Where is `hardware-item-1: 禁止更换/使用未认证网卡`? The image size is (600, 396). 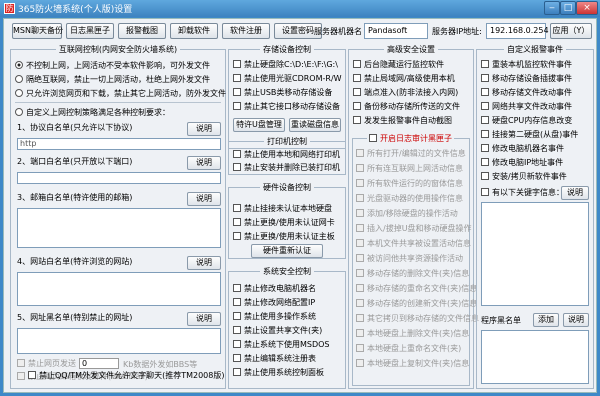 hardware-item-1: 禁止更换/使用未认证网卡 is located at coordinates (284, 223).